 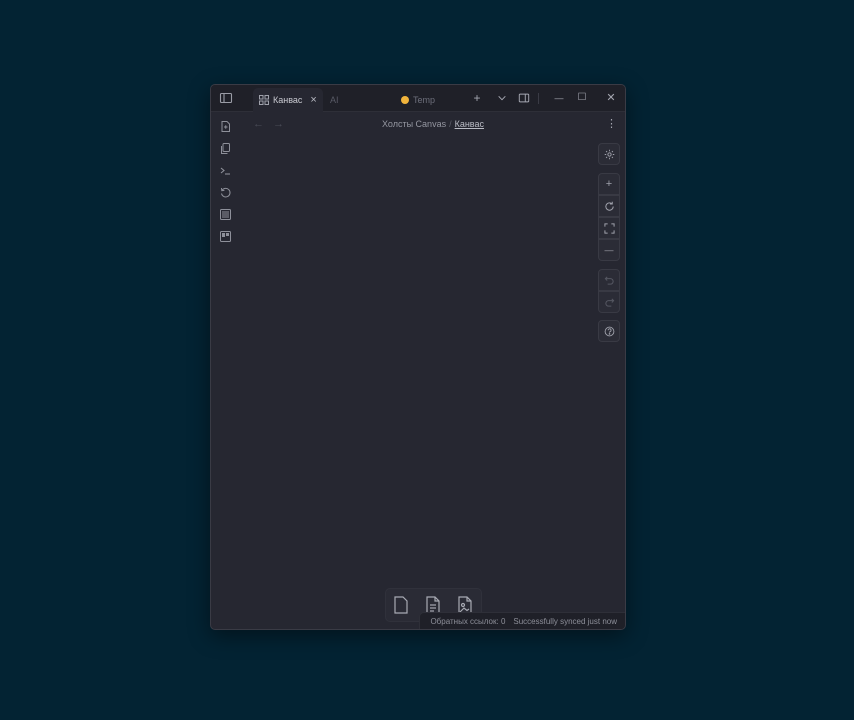 I want to click on temp-dot-icon, so click(x=405, y=100).